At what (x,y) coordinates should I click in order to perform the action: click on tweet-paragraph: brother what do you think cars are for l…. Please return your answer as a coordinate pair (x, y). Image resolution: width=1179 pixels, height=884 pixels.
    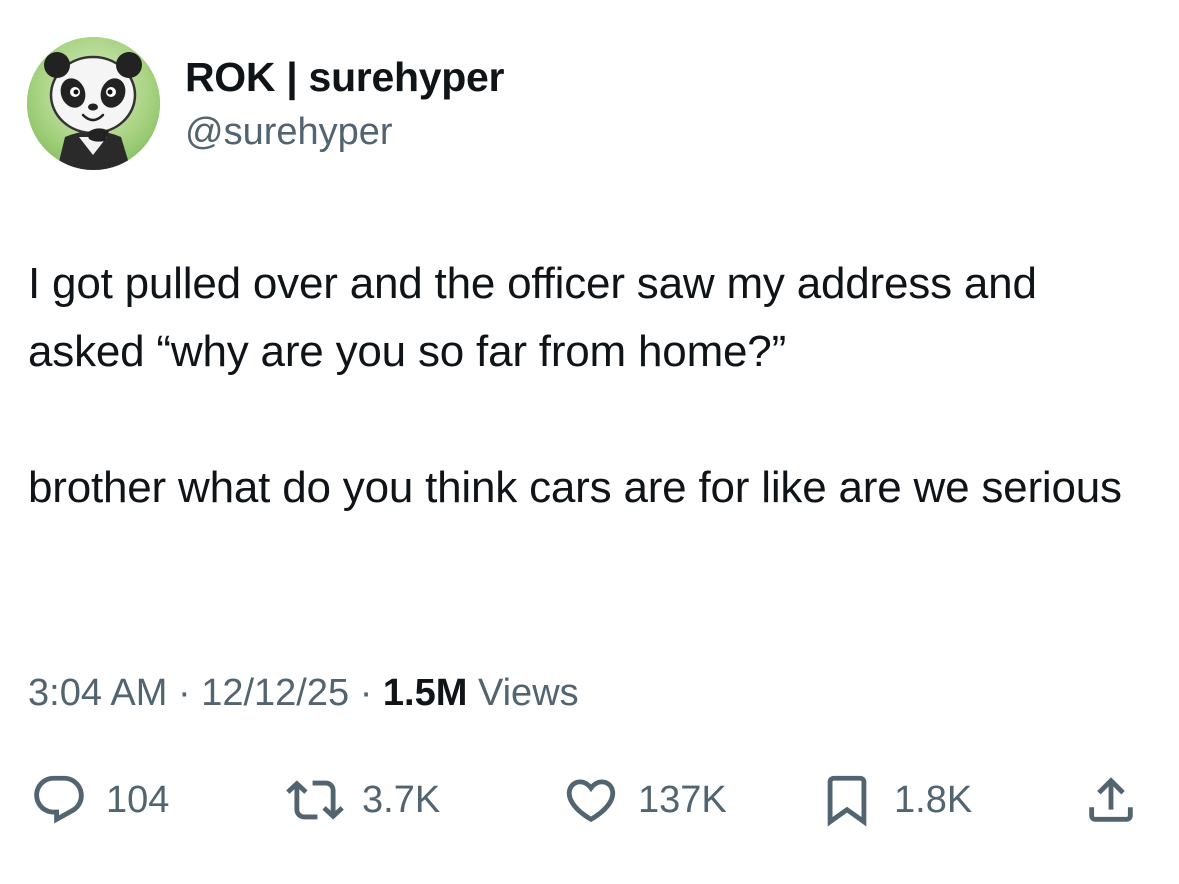
    Looking at the image, I should click on (575, 487).